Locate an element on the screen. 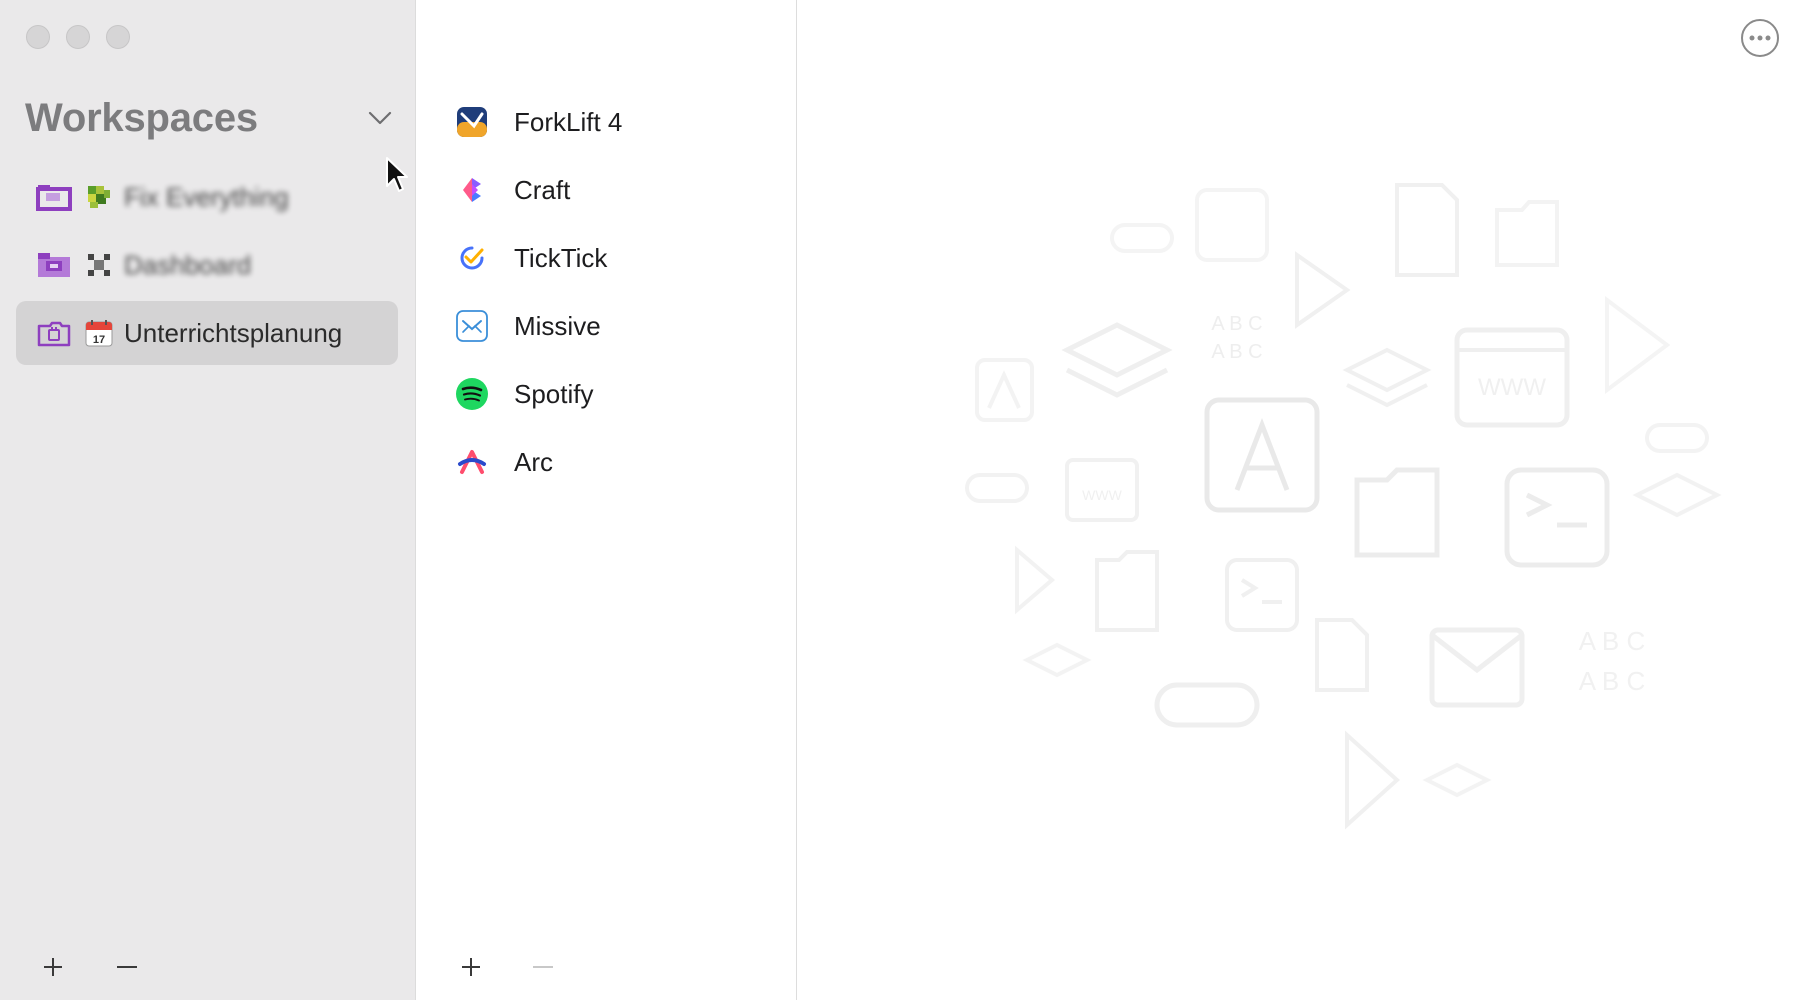 This screenshot has height=1000, width=1798. add-workspace-button is located at coordinates (53, 967).